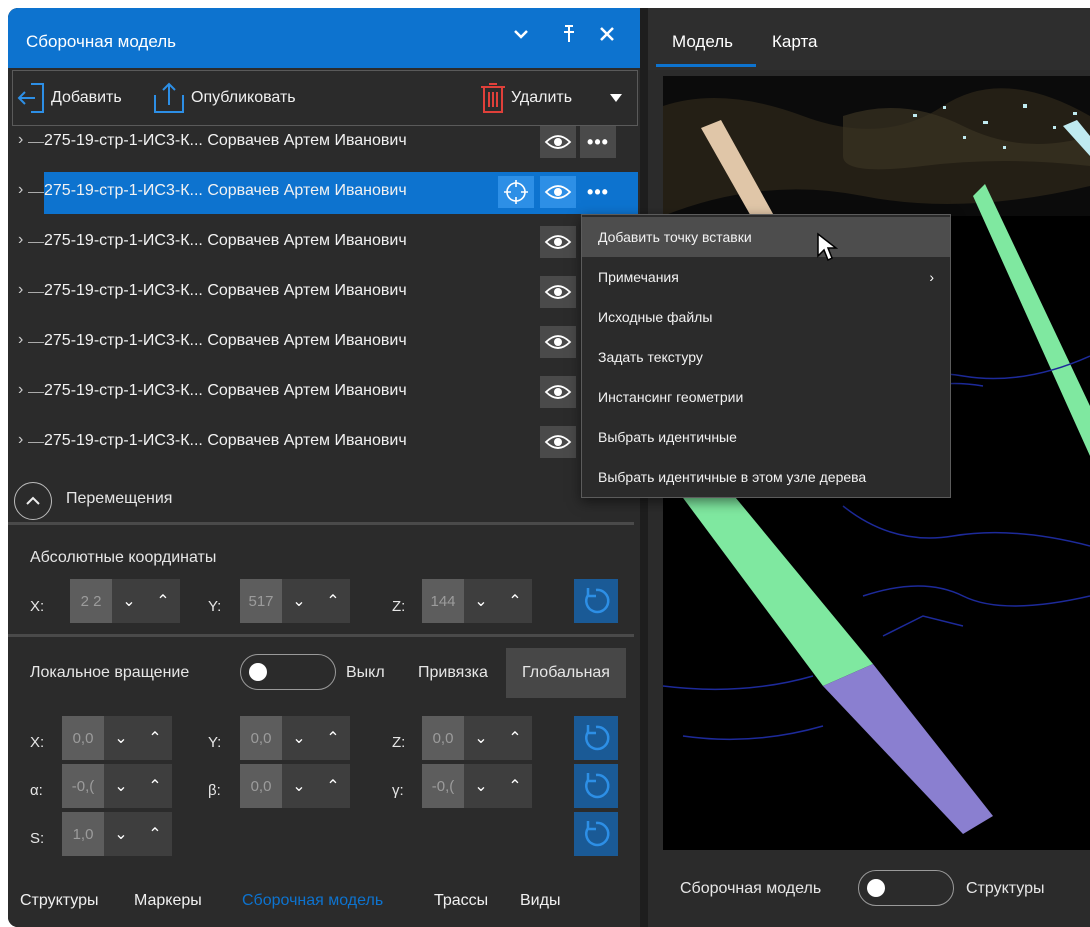 This screenshot has height=927, width=1090. What do you see at coordinates (223, 98) in the screenshot?
I see `publish-button: Опубликовать` at bounding box center [223, 98].